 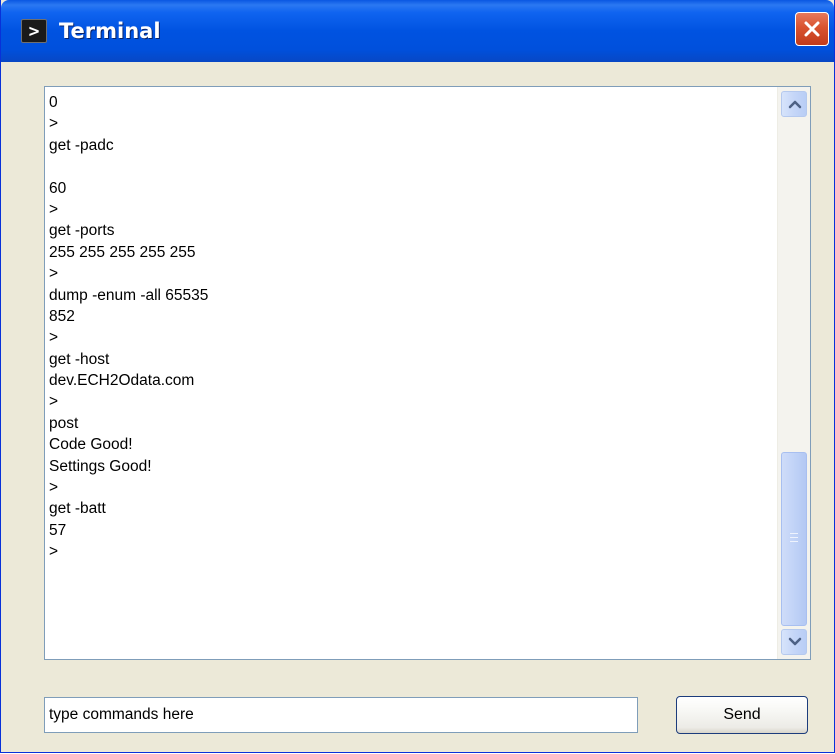 I want to click on scroll-thumb, so click(x=794, y=539).